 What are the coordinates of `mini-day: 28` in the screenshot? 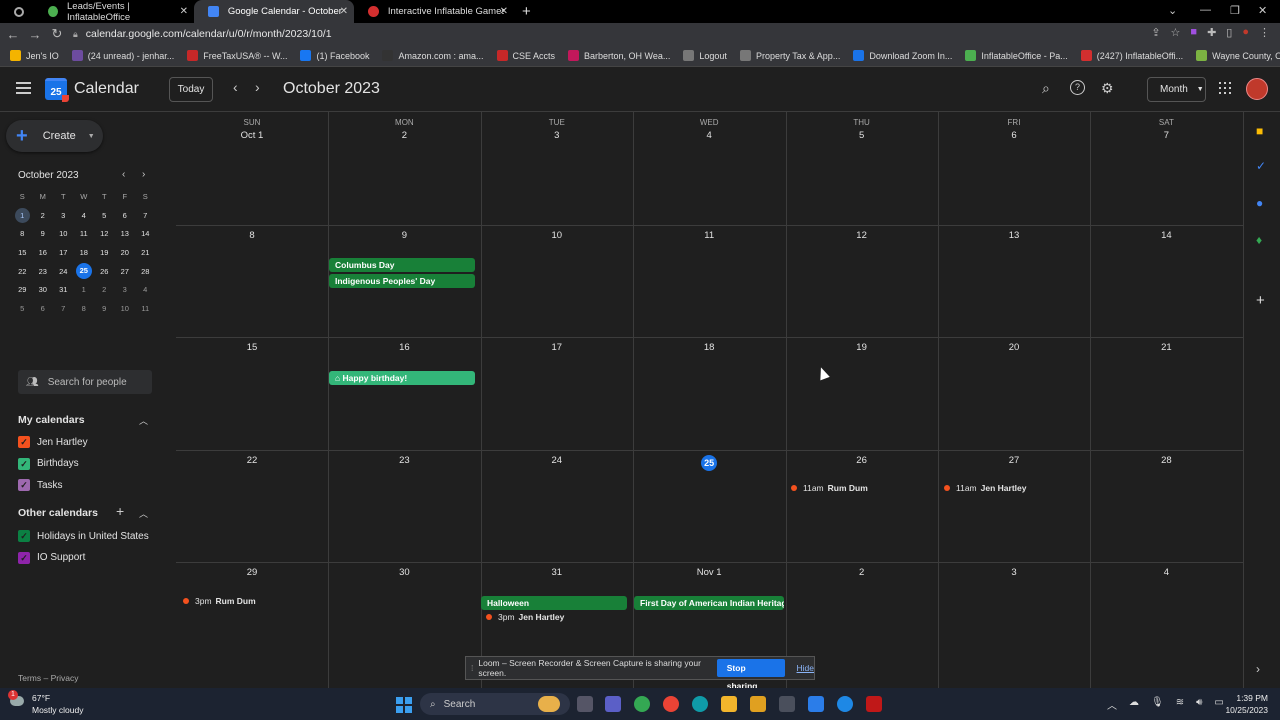 It's located at (145, 271).